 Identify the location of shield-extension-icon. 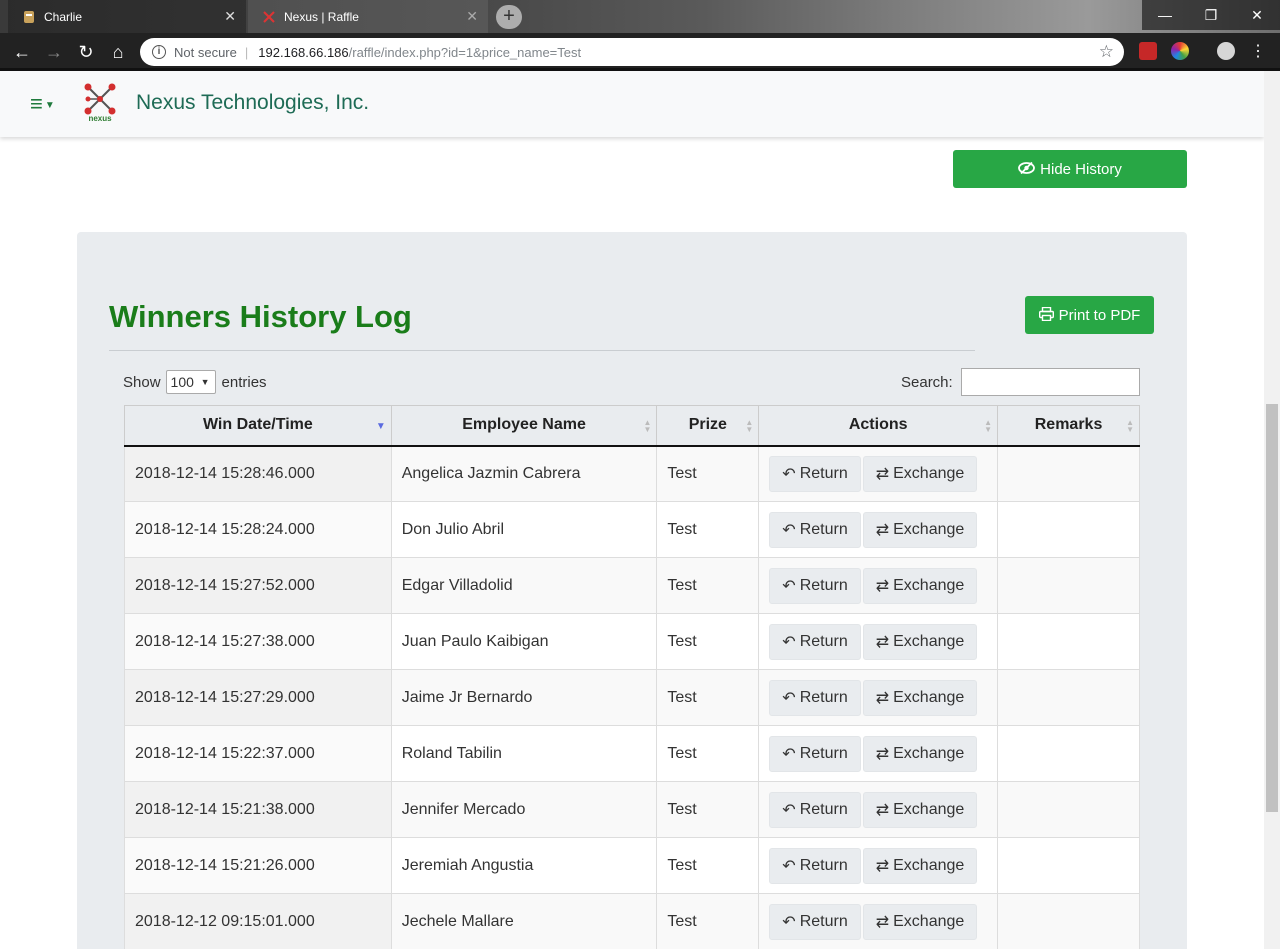
(1148, 51).